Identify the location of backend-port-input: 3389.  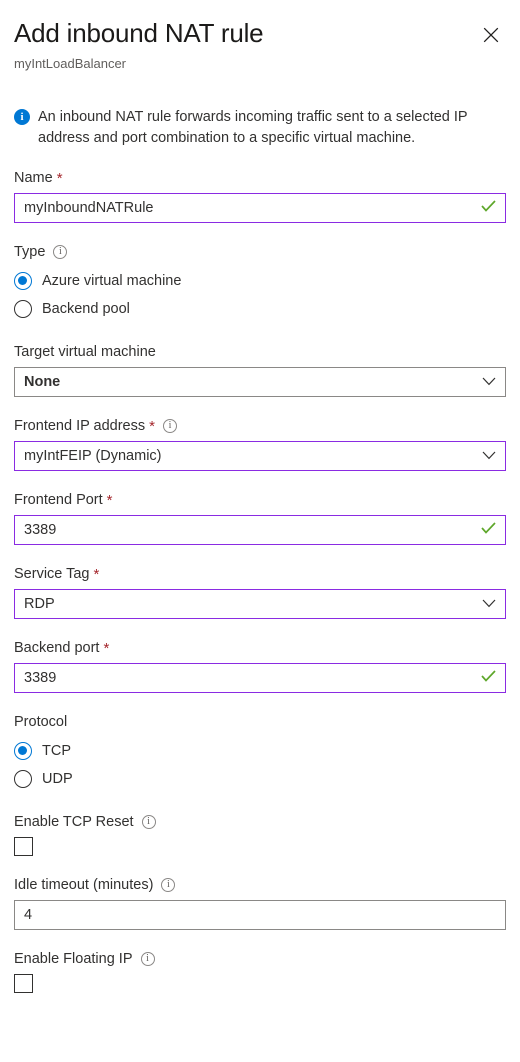
(260, 678).